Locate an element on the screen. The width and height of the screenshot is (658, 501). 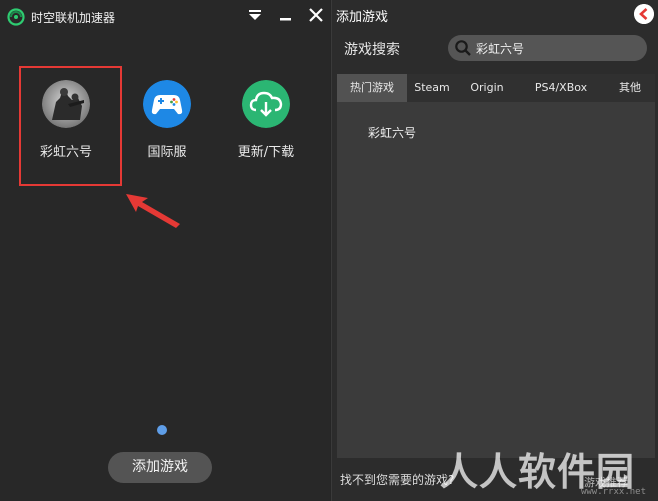
search-results: 彩虹六号 is located at coordinates (392, 132).